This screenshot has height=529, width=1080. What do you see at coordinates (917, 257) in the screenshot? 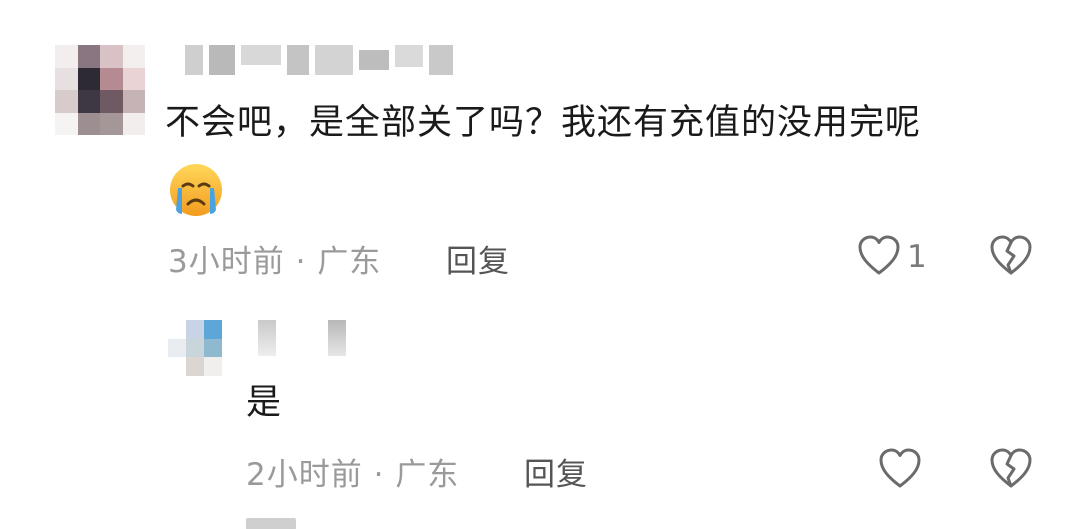
I see `like-count: 1` at bounding box center [917, 257].